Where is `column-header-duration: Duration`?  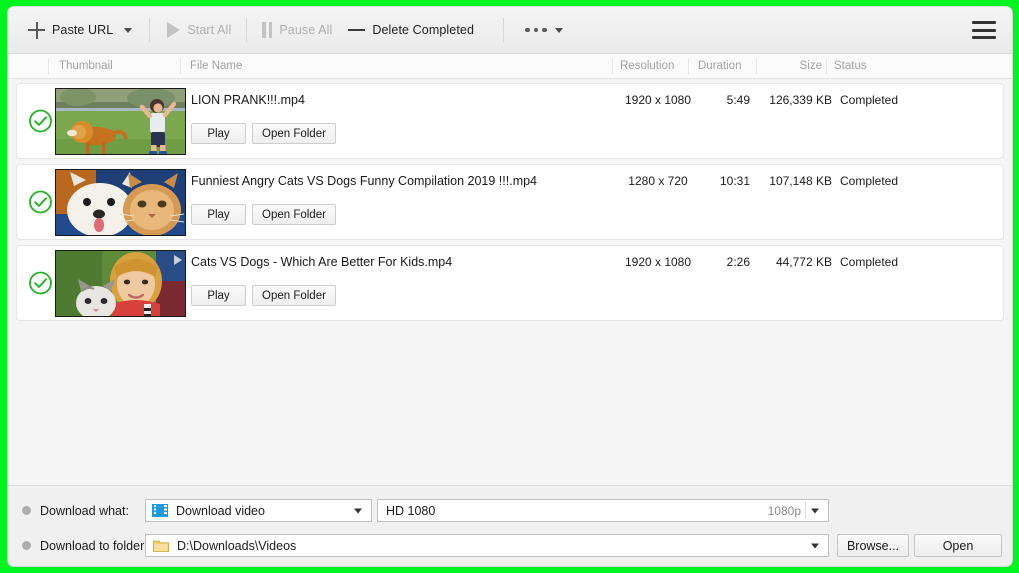 column-header-duration: Duration is located at coordinates (719, 66).